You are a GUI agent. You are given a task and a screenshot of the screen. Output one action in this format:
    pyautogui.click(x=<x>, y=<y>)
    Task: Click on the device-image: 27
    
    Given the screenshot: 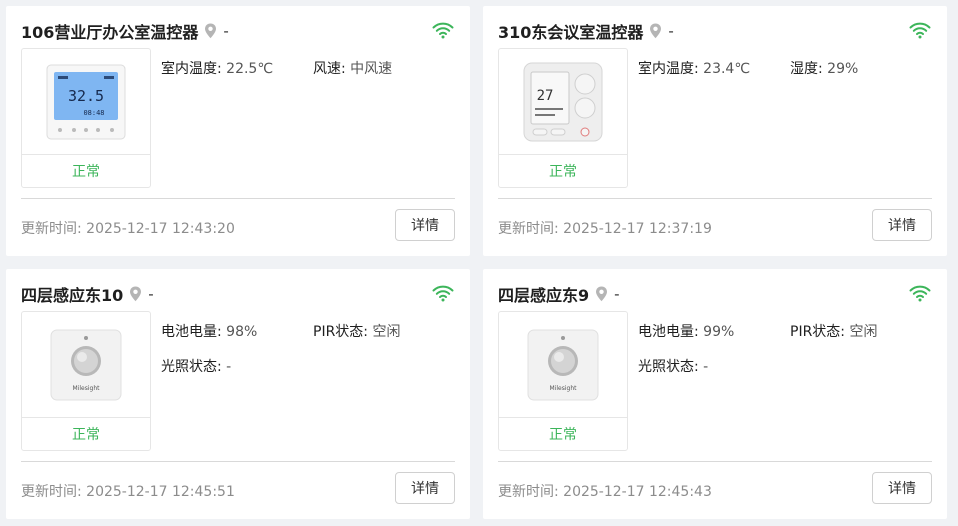 What is the action you would take?
    pyautogui.click(x=563, y=101)
    